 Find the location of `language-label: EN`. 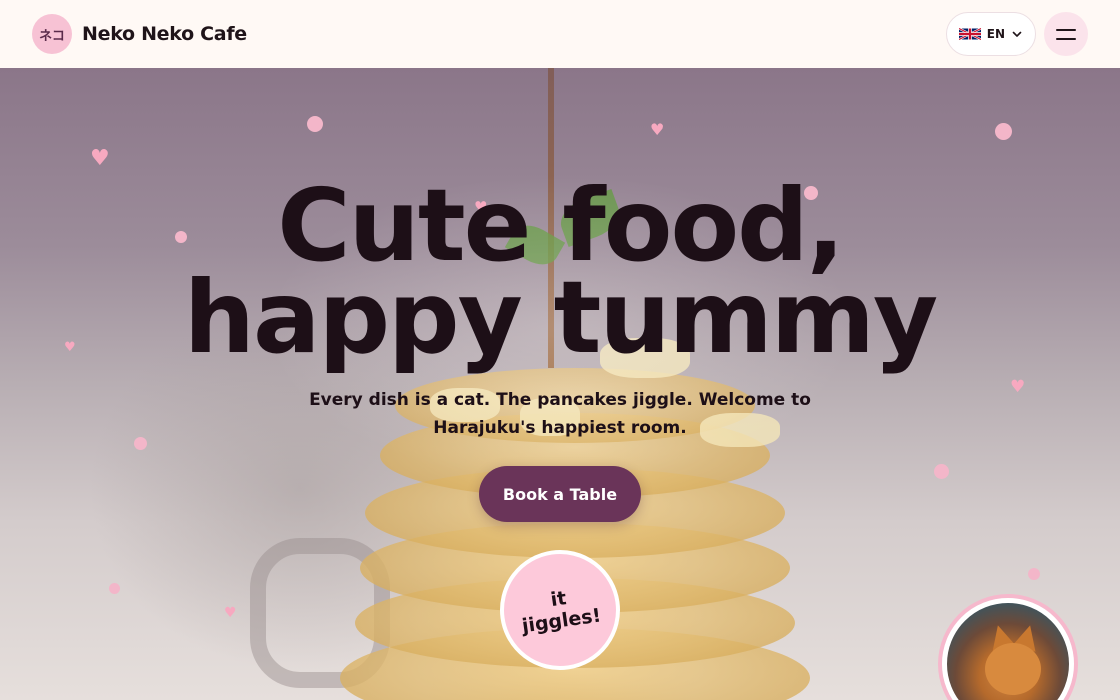

language-label: EN is located at coordinates (995, 34).